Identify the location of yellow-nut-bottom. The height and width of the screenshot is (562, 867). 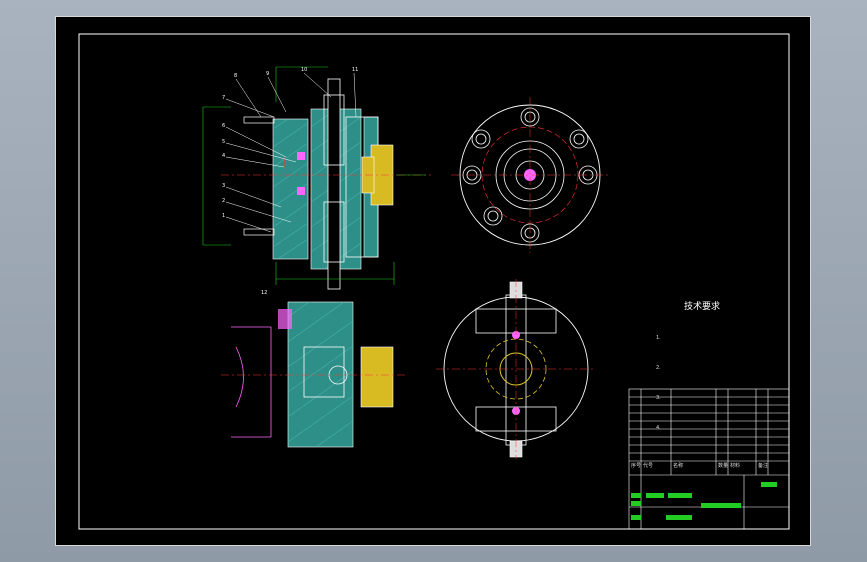
(377, 377).